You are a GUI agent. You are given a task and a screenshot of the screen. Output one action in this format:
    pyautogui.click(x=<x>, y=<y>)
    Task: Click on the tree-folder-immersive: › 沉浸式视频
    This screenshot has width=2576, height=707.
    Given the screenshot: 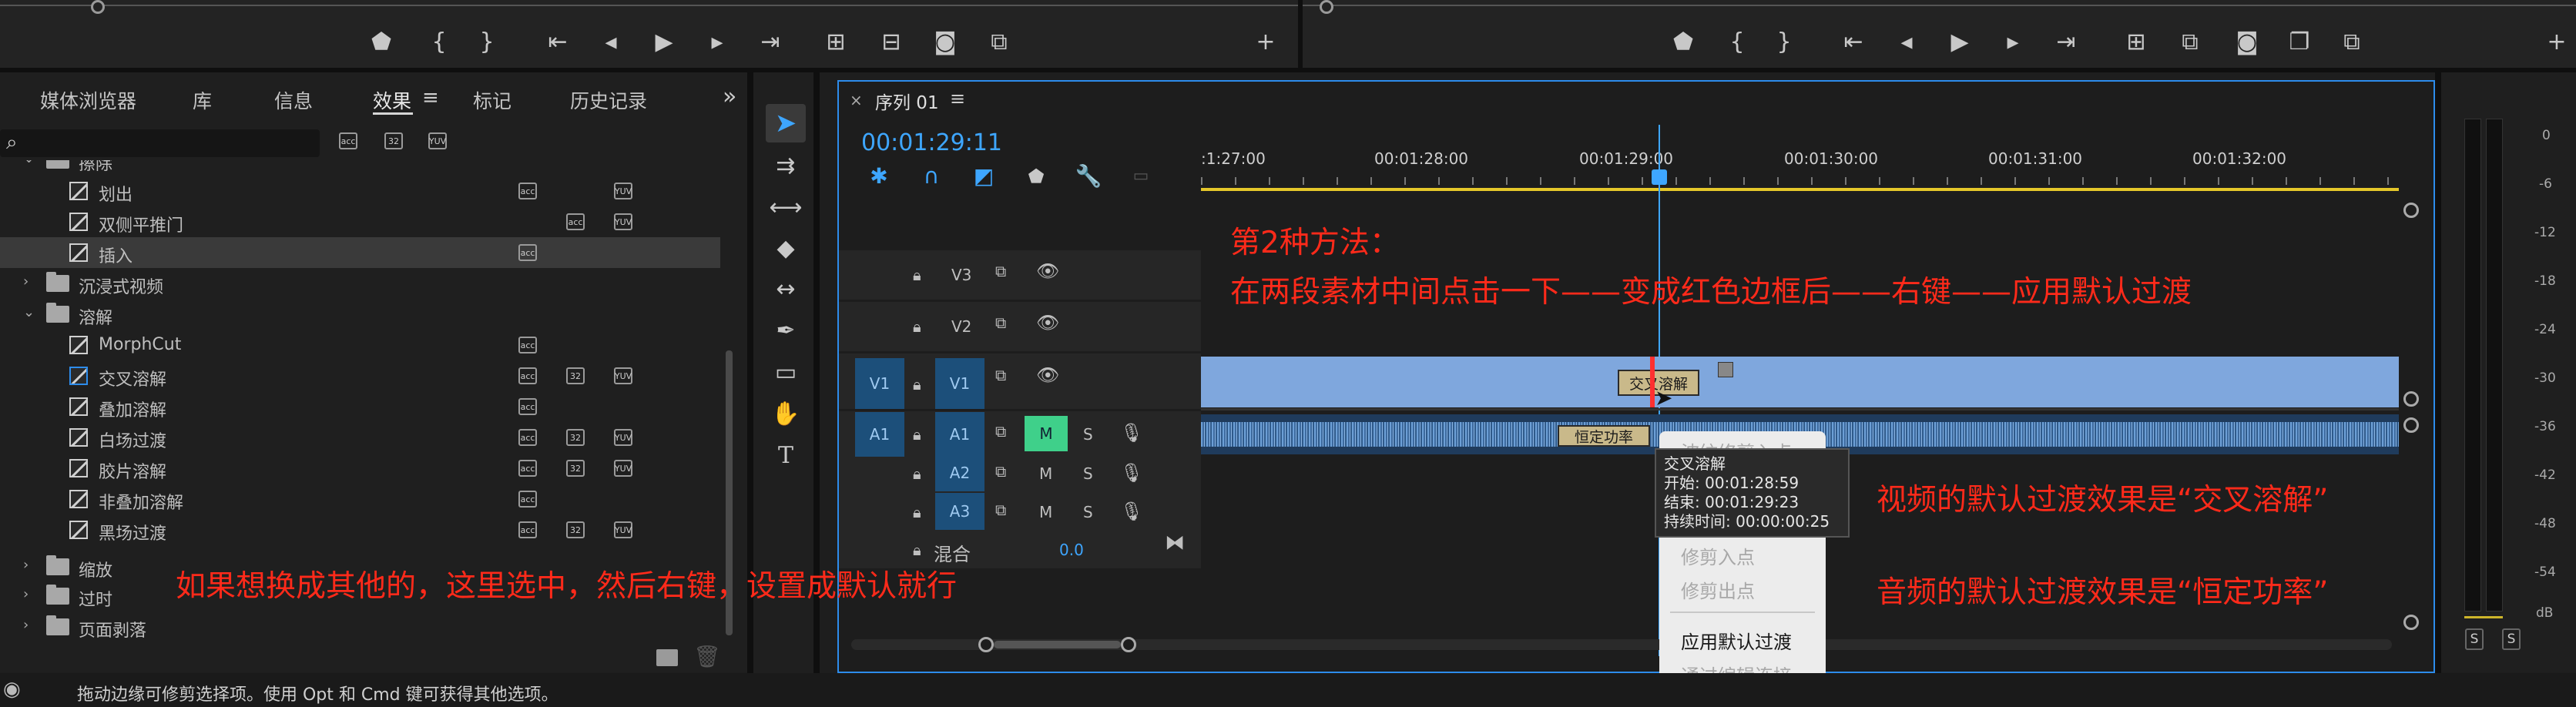 What is the action you would take?
    pyautogui.click(x=360, y=283)
    